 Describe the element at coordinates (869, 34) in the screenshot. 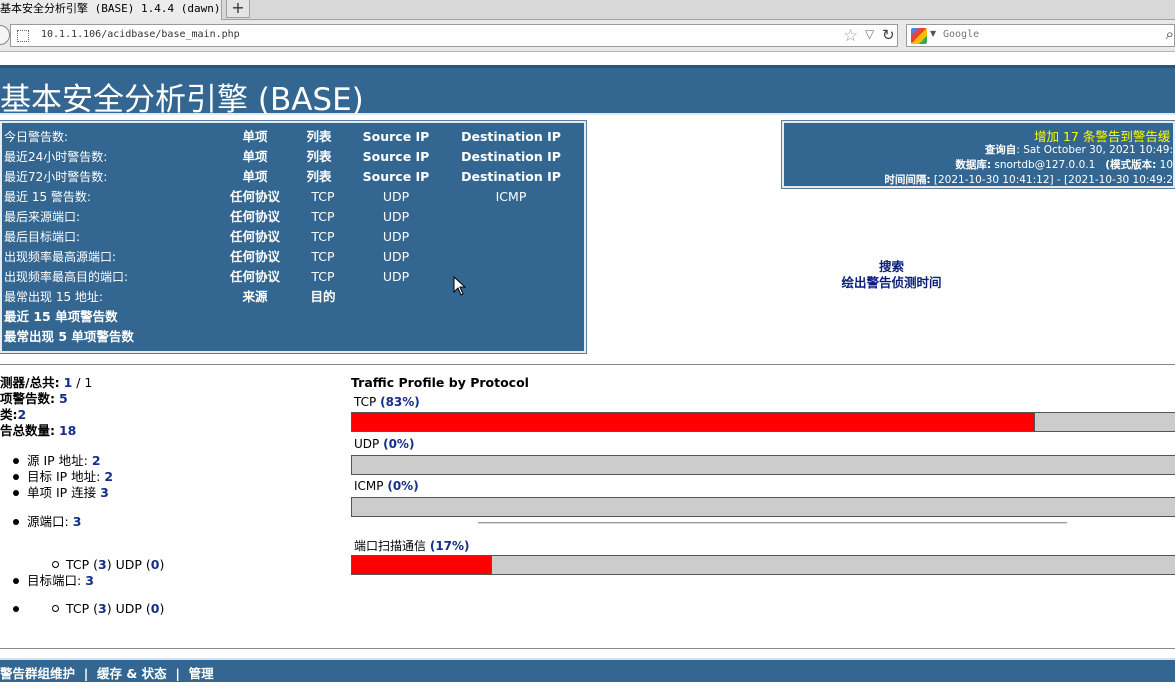

I see `history-dropdown-icon: ▽` at that location.